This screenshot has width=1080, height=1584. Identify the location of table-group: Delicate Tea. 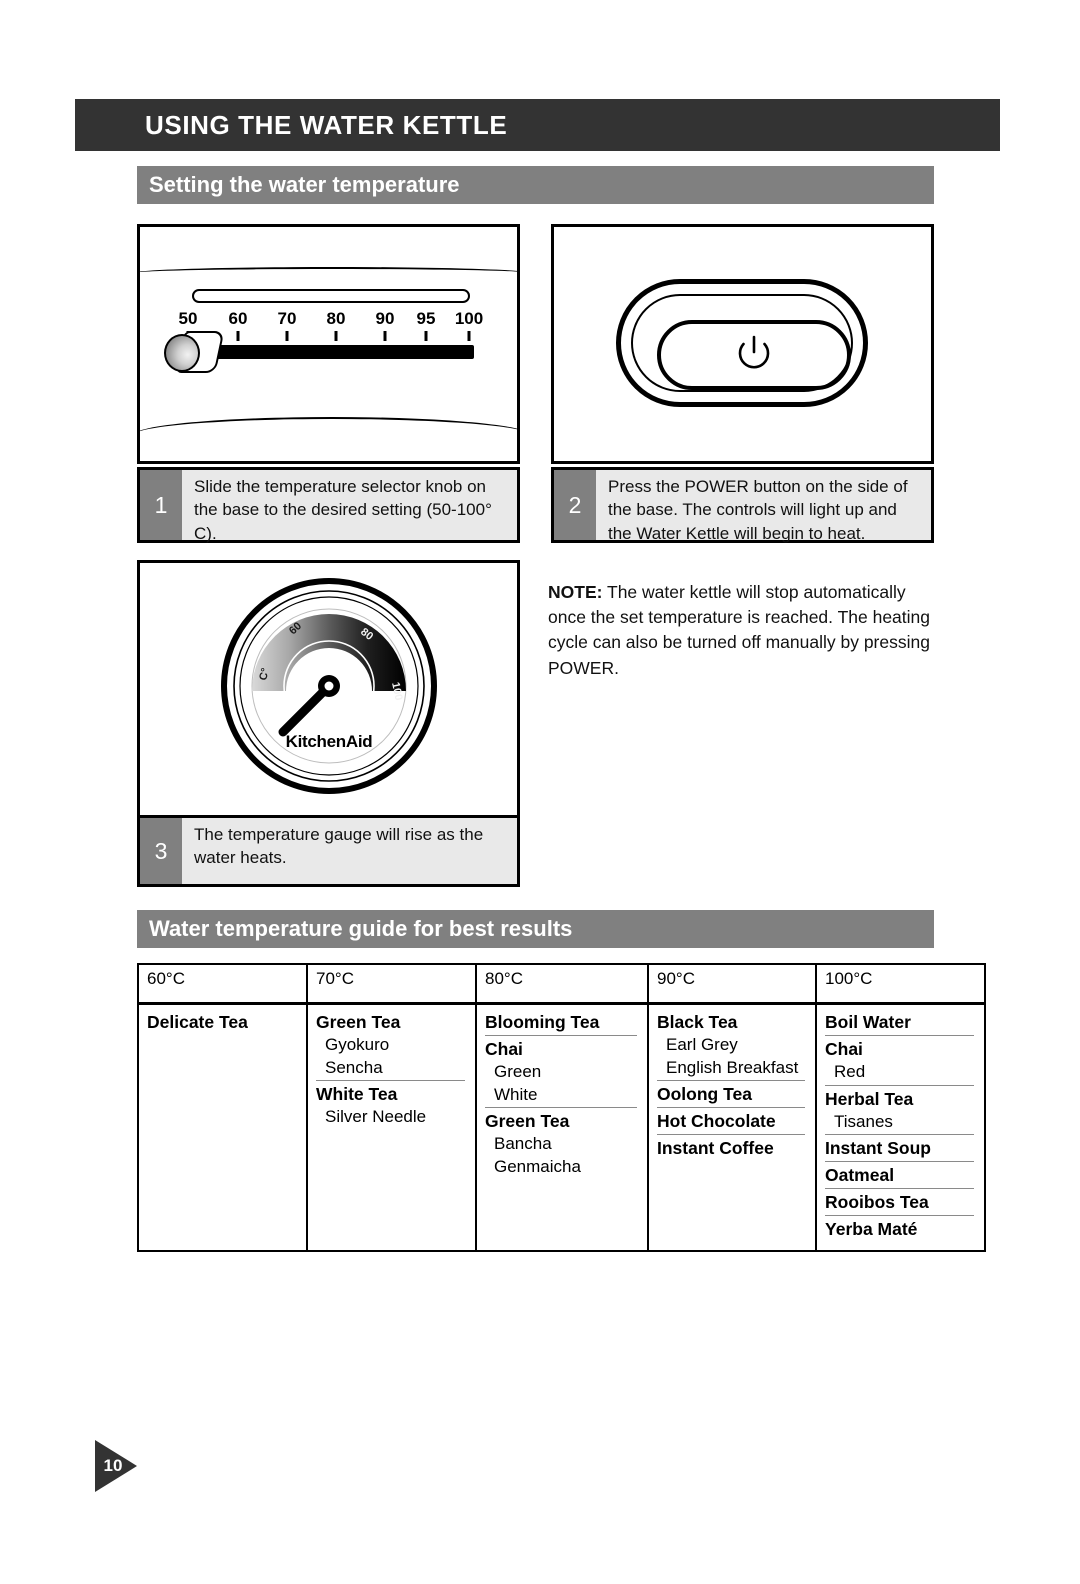
(221, 1022).